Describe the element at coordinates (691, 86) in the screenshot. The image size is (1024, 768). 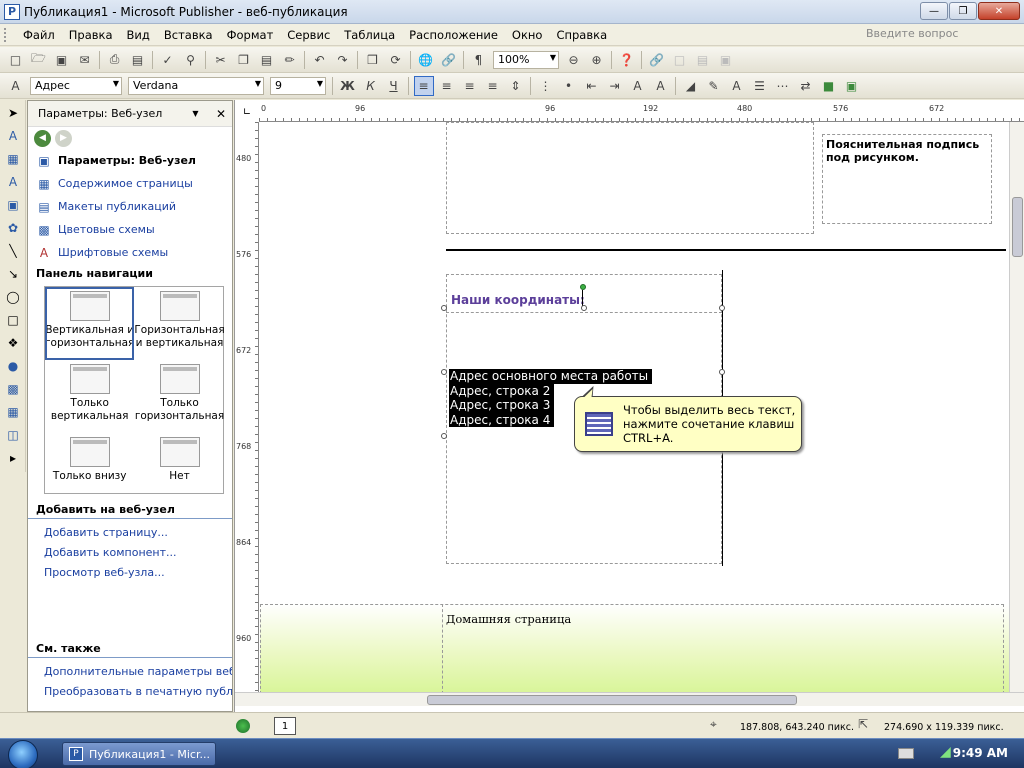
I see `fill-color-icon: ◢` at that location.